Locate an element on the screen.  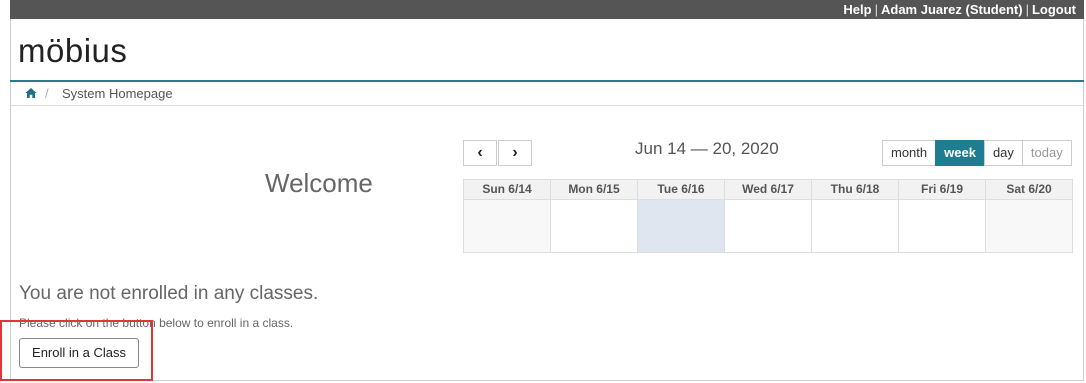
chevron-left-icon: ‹ is located at coordinates (480, 152).